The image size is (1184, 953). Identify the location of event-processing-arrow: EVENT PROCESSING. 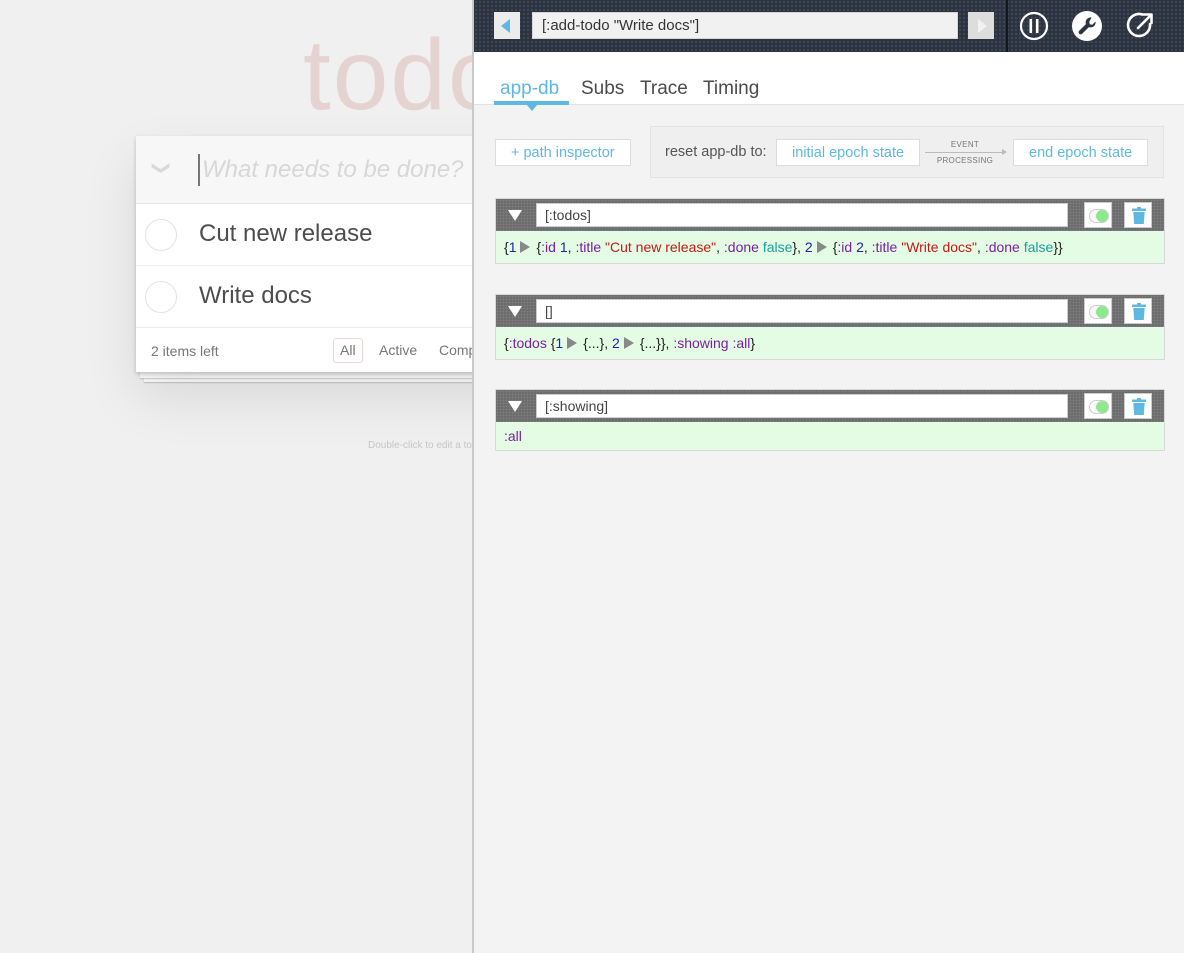
(965, 152).